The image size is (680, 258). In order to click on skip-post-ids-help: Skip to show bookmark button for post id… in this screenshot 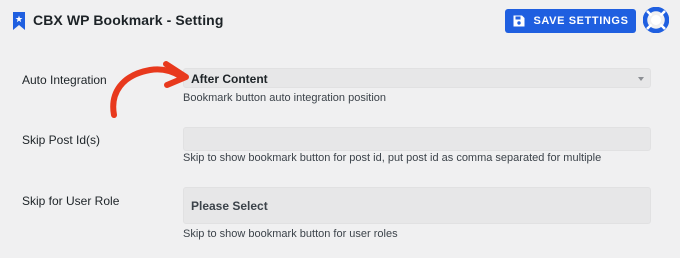, I will do `click(392, 158)`.